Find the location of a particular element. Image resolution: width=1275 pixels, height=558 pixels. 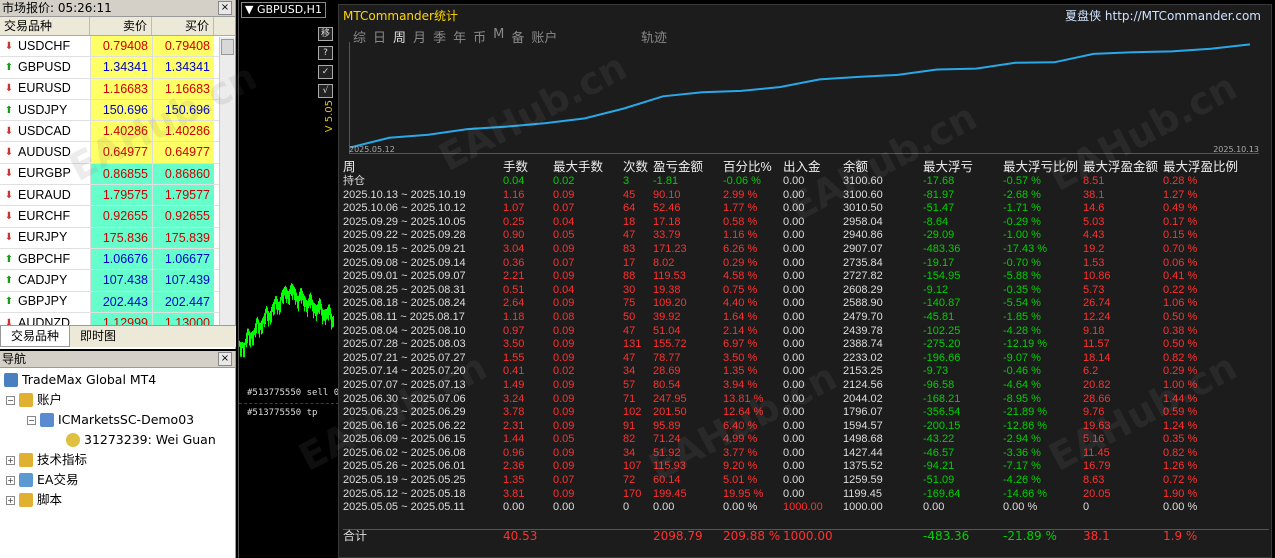

quote-row: ⬆ GBPUSD 1.34341 1.34341 is located at coordinates (117, 68).